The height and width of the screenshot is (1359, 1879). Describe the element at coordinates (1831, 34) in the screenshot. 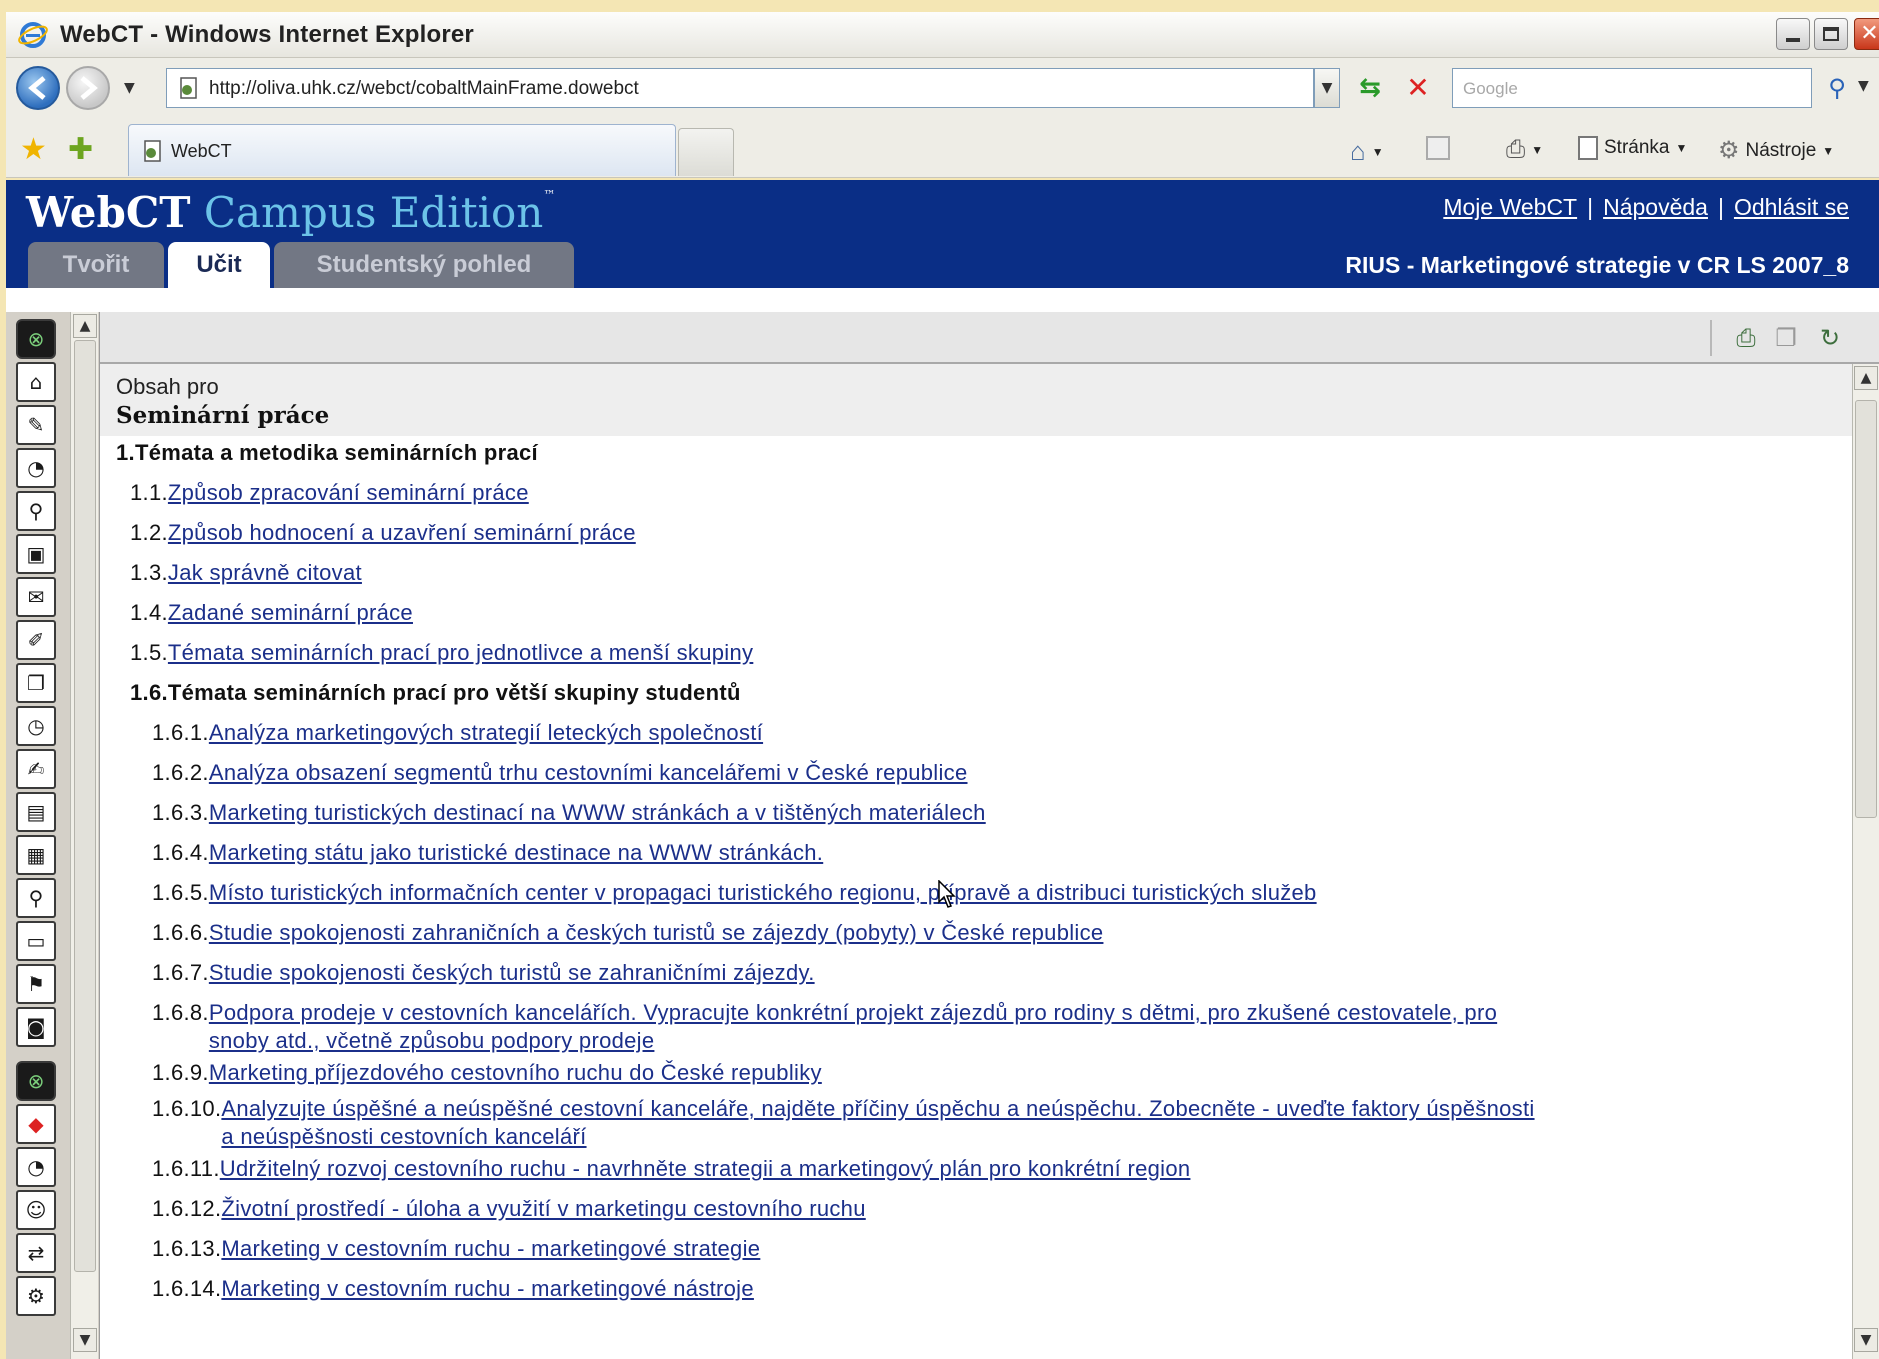

I see `restore-button` at that location.